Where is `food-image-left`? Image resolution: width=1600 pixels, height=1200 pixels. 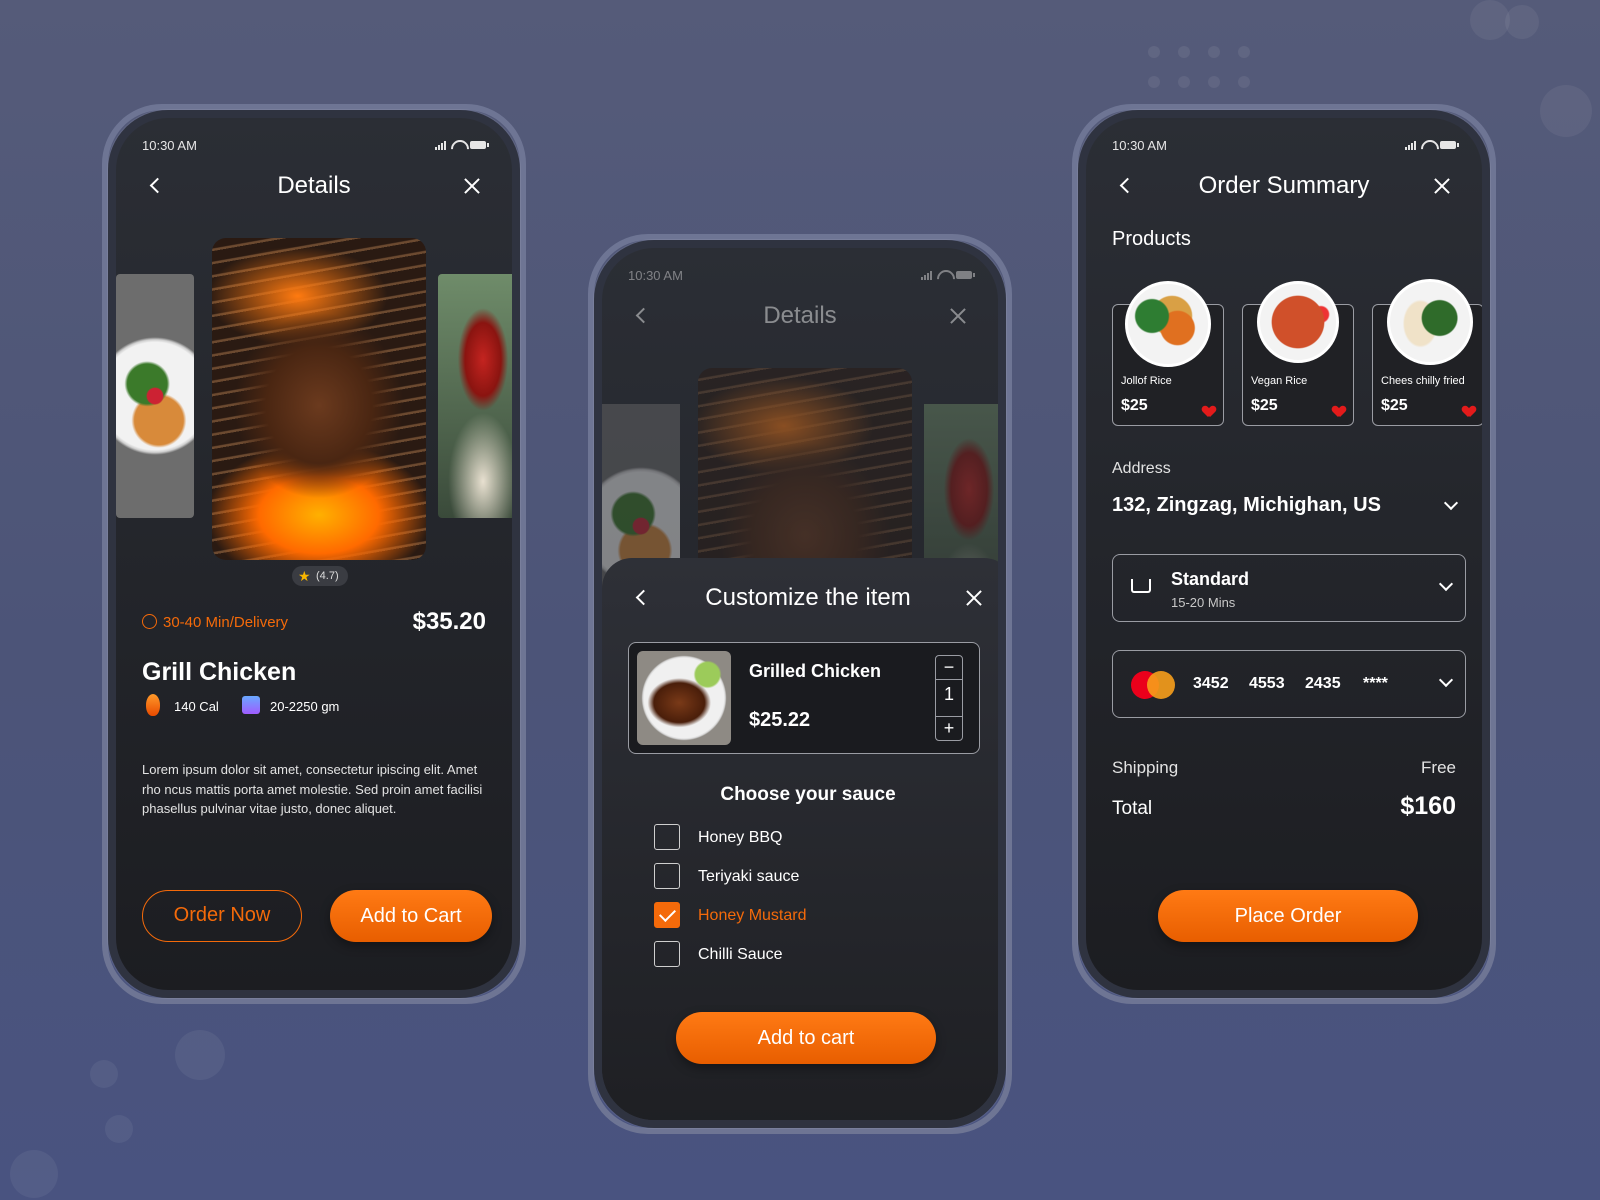
food-image-left is located at coordinates (155, 396).